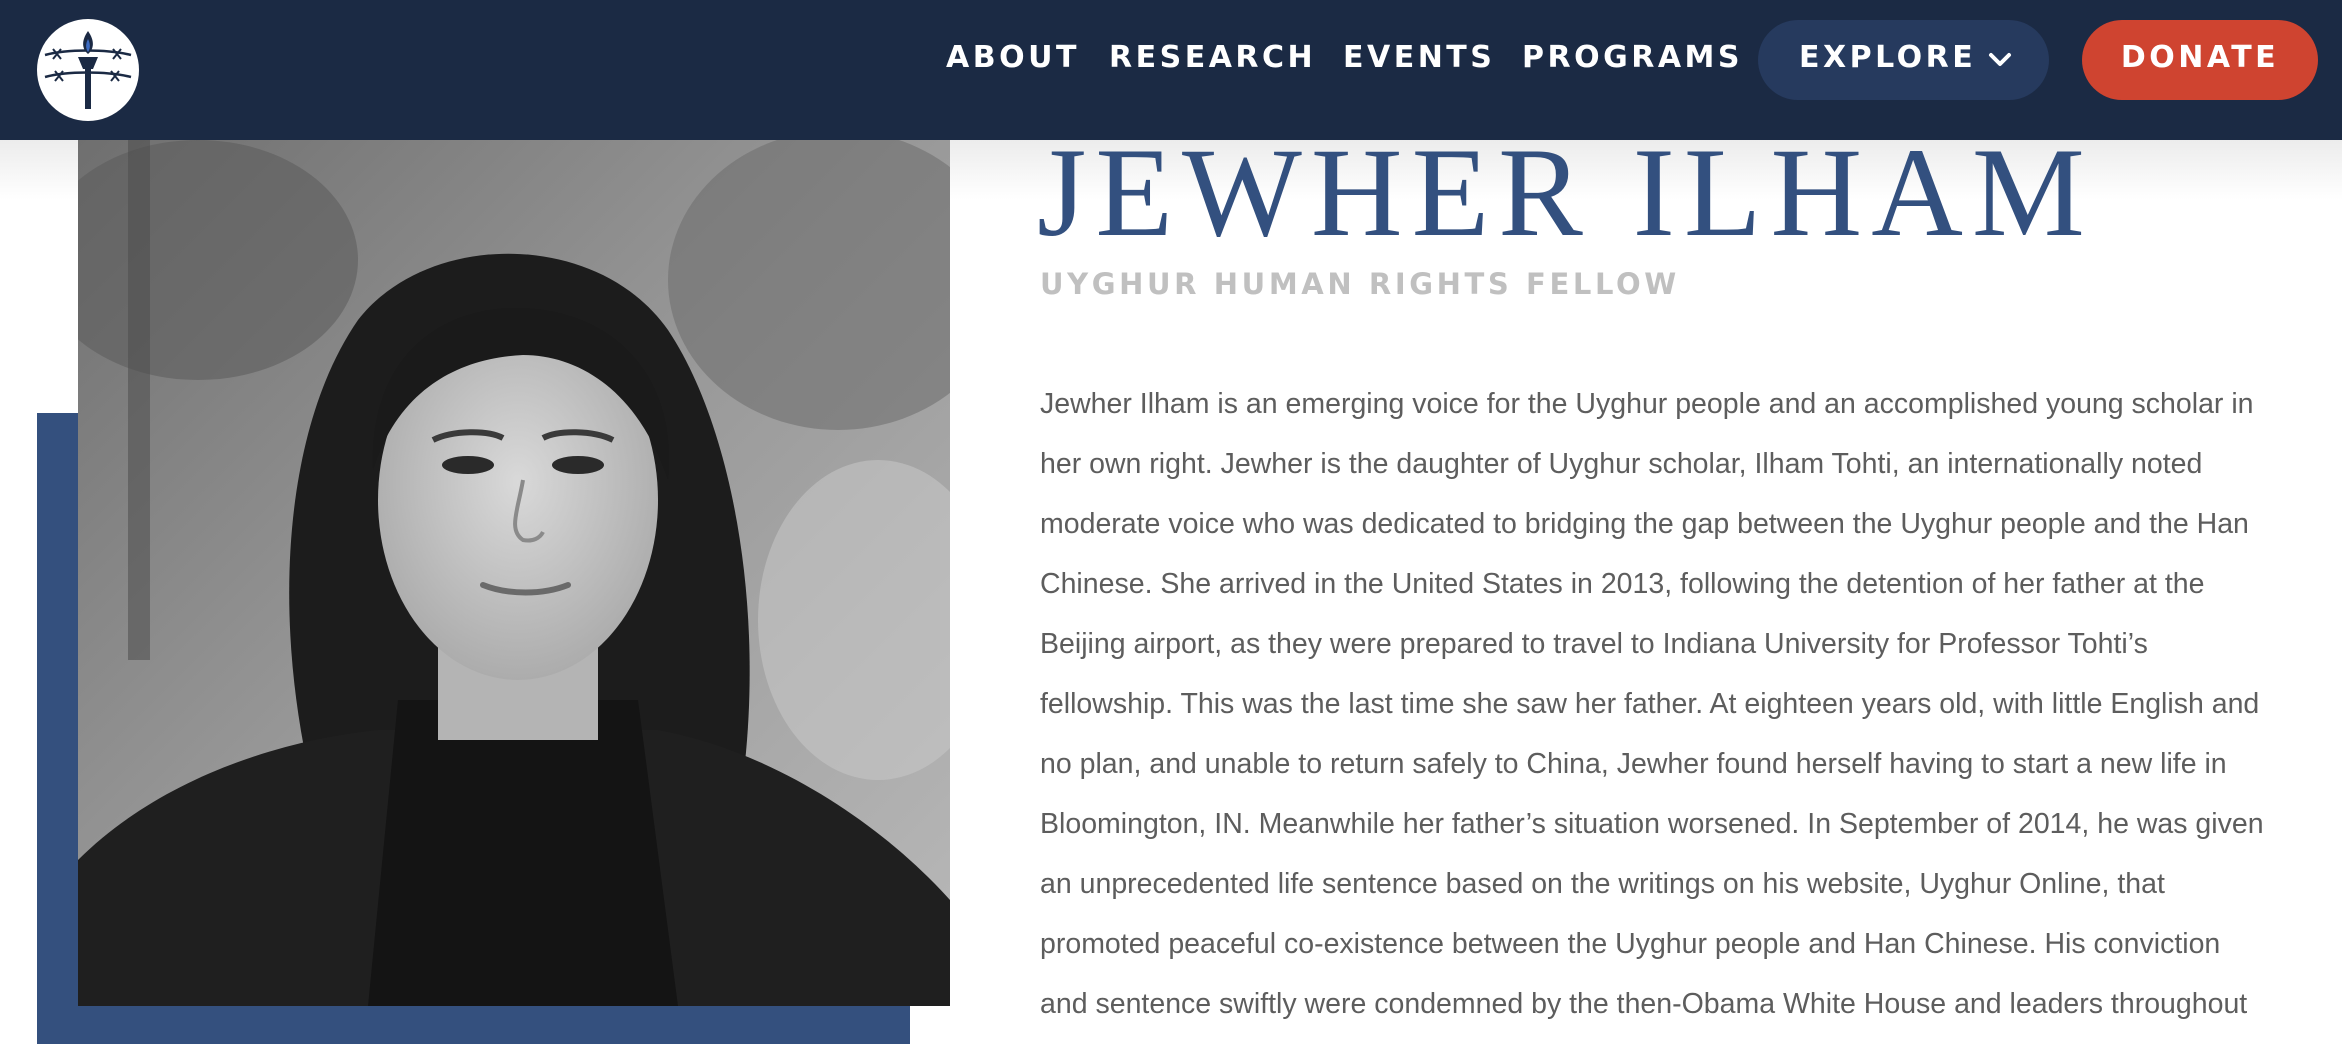 The image size is (2342, 1044). I want to click on donate-button: DONATE, so click(2200, 60).